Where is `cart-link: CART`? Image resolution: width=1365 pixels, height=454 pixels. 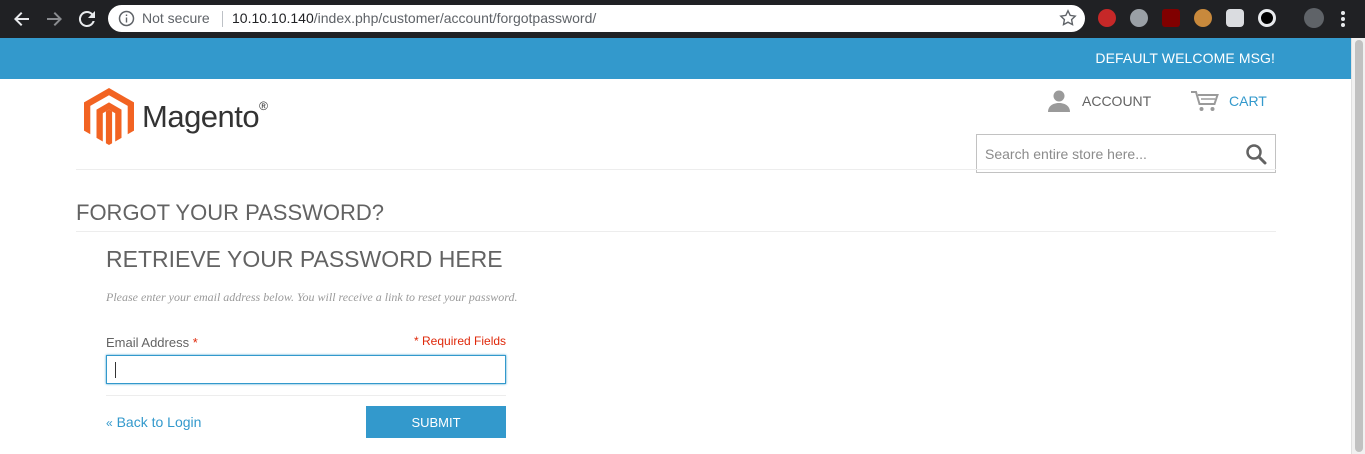 cart-link: CART is located at coordinates (1228, 101).